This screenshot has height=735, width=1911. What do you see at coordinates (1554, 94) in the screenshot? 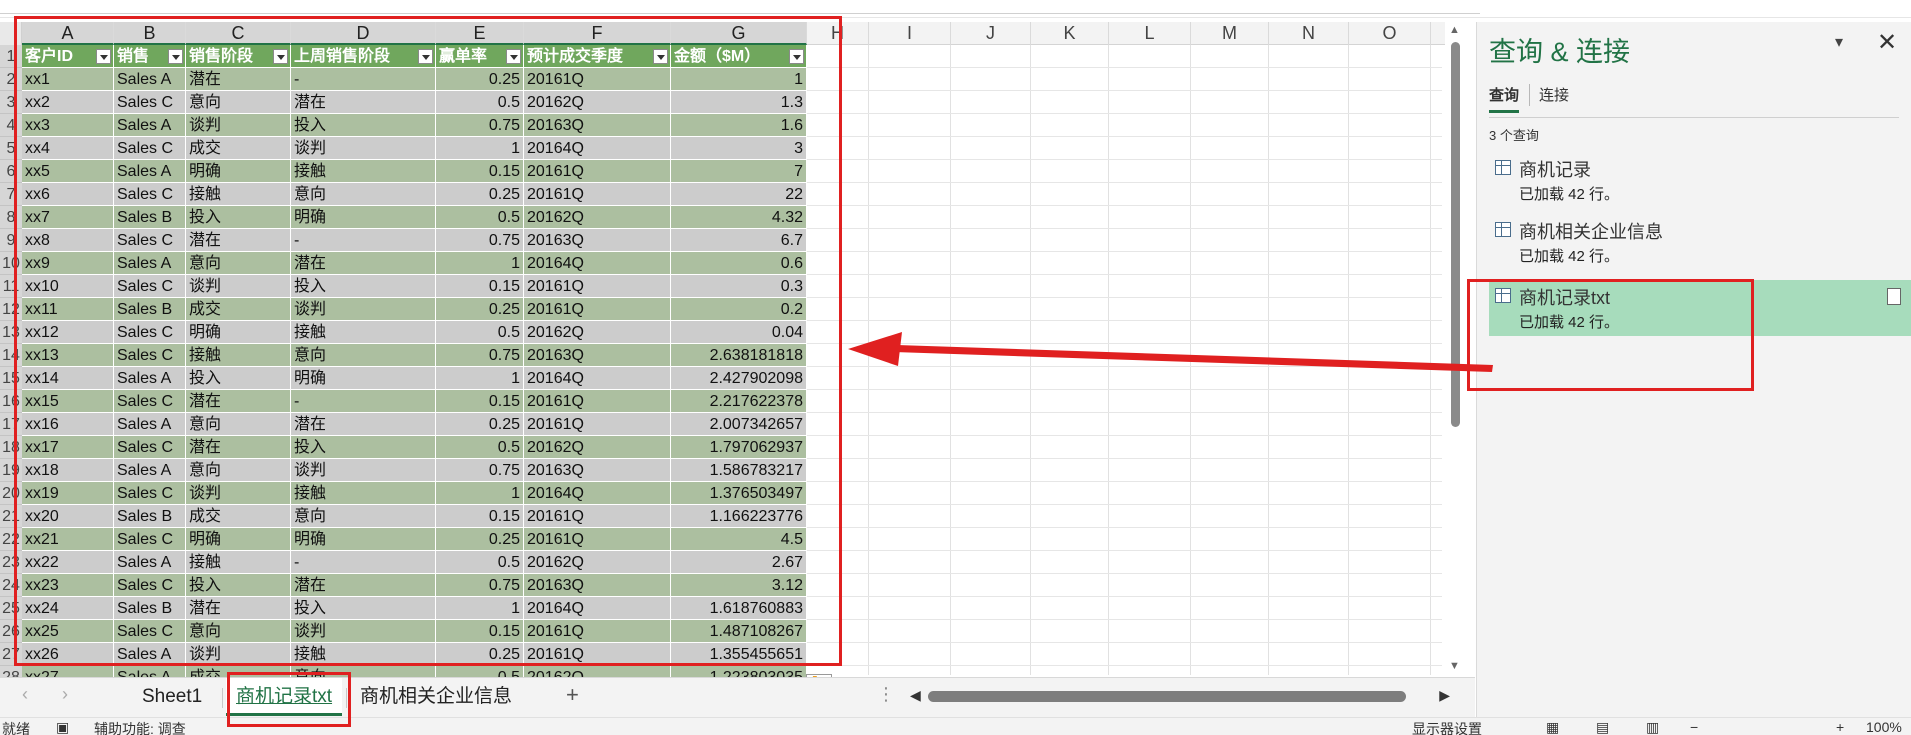
I see `tab-connections: 连接` at bounding box center [1554, 94].